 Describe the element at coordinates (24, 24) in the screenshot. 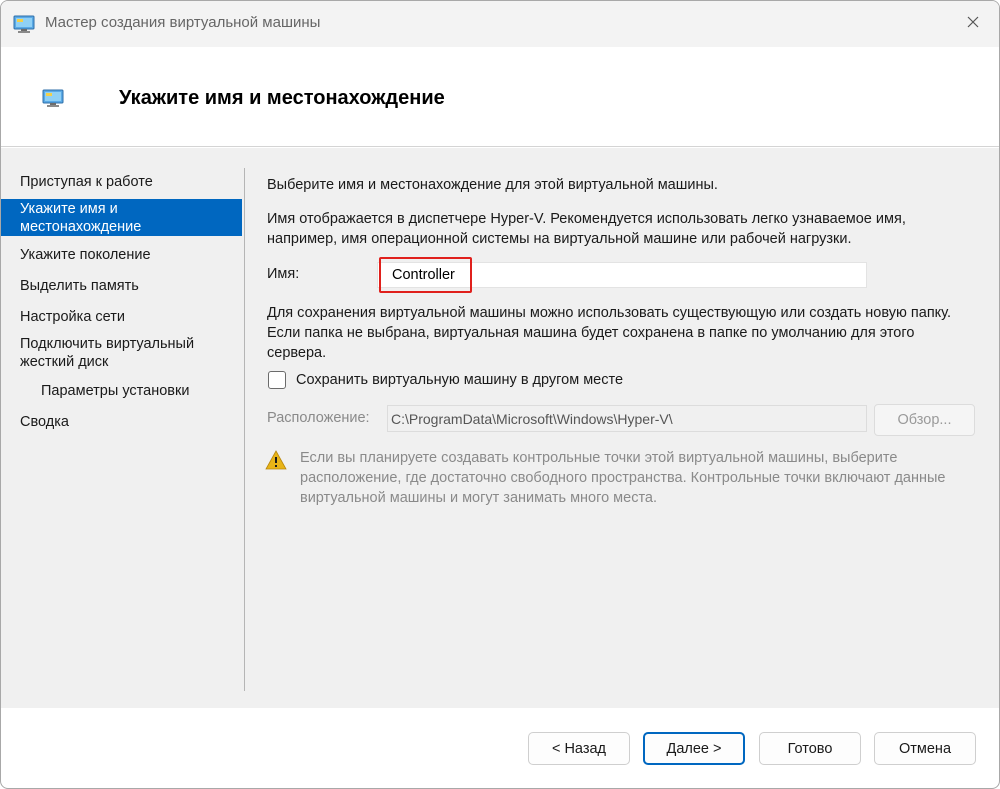

I see `hyperv-monitor-icon` at that location.